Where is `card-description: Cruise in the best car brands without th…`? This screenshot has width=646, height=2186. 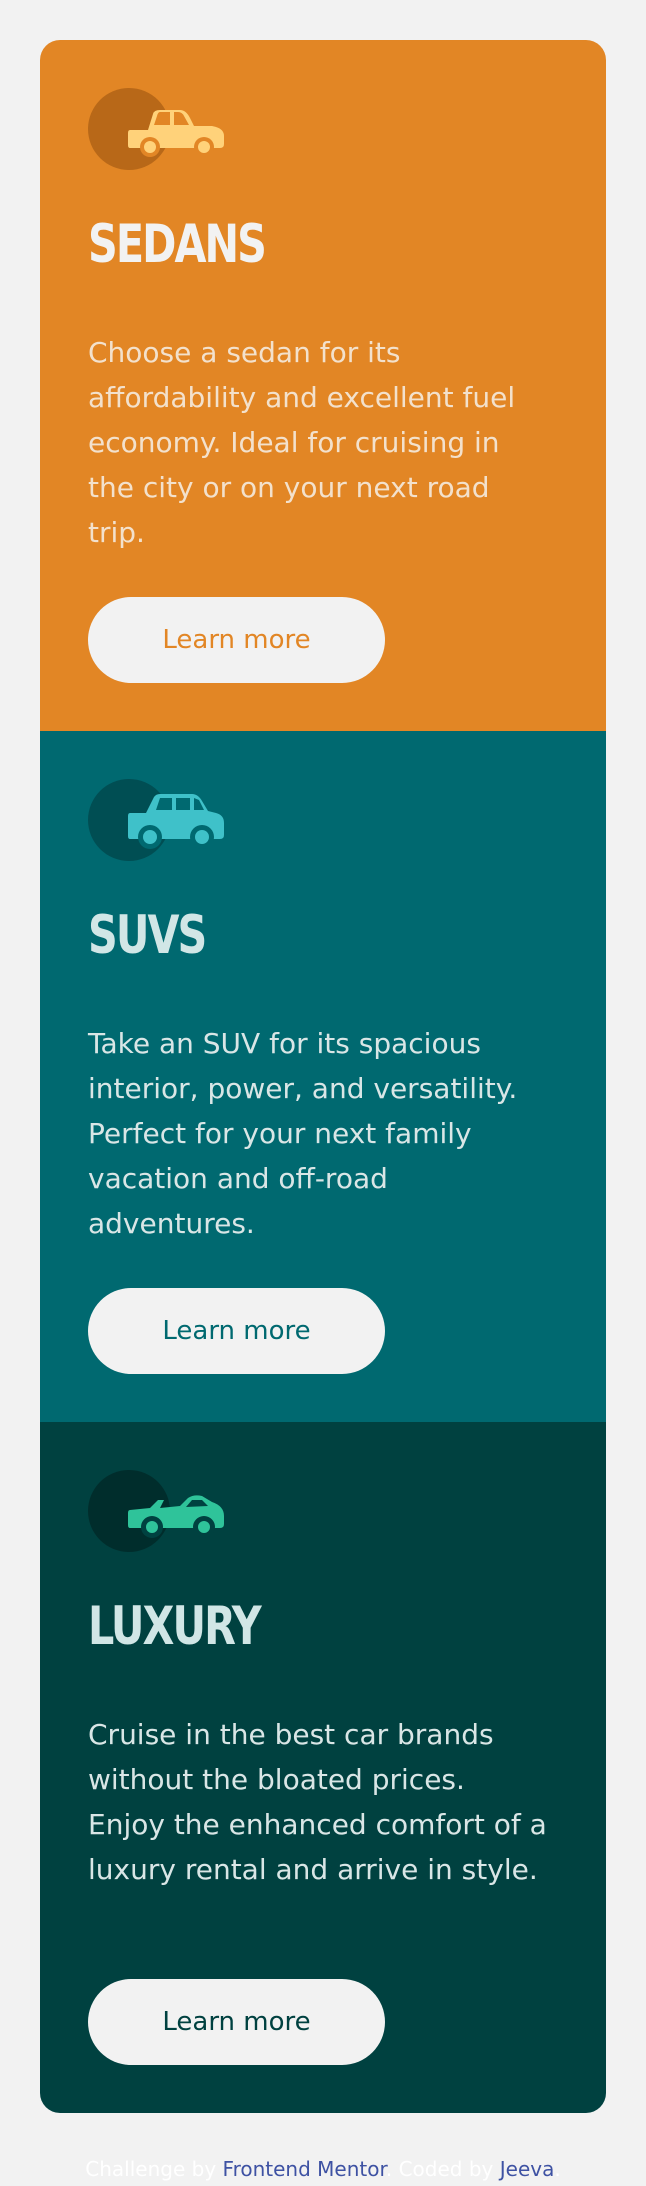 card-description: Cruise in the best car brands without th… is located at coordinates (317, 1802).